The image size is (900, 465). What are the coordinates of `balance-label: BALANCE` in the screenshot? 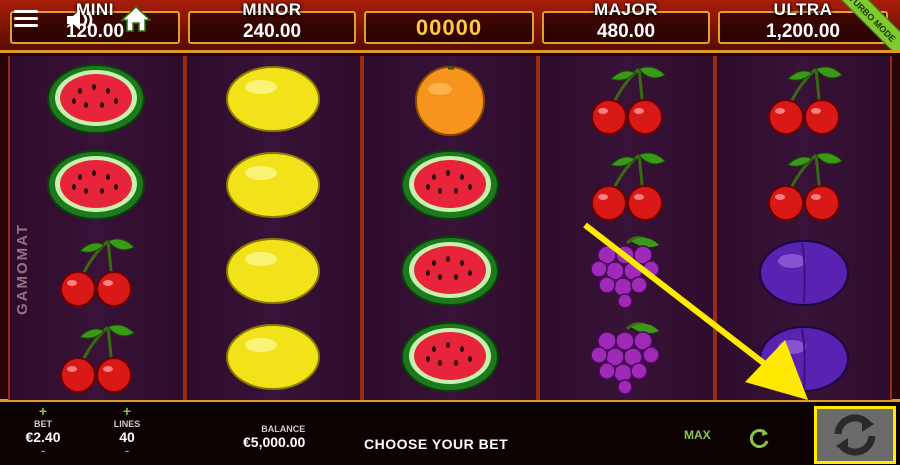 It's located at (283, 429).